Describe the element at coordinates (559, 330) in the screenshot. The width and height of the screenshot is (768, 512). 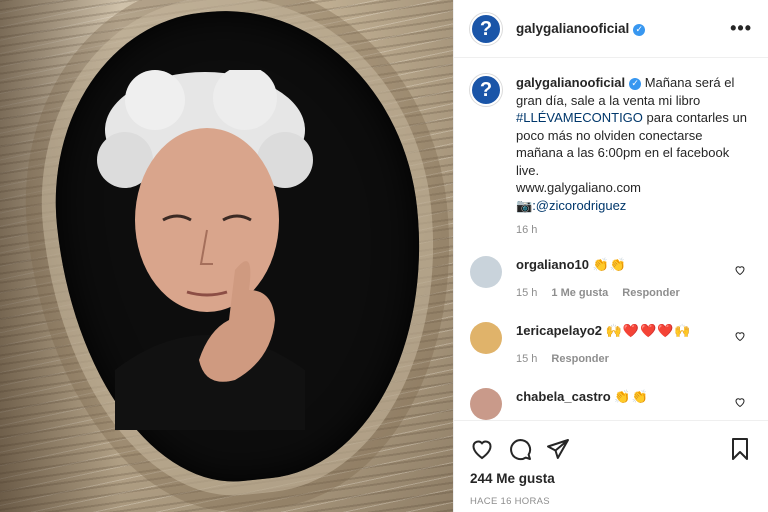
I see `comment-username: 1ericapelayo2` at that location.